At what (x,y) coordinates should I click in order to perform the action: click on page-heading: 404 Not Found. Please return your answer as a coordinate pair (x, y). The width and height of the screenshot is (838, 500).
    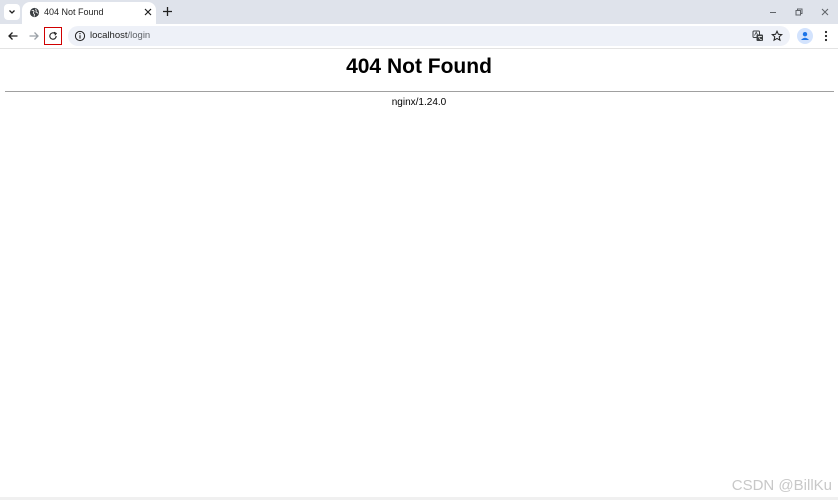
    Looking at the image, I should click on (419, 66).